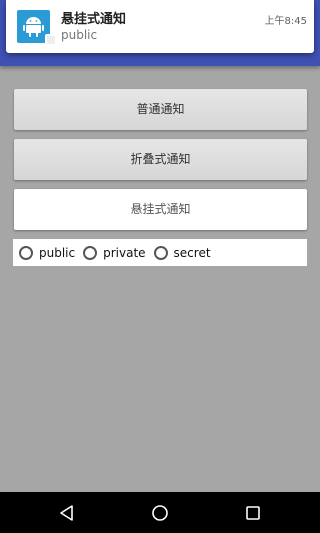 The width and height of the screenshot is (320, 533). I want to click on radio-label: secret, so click(192, 252).